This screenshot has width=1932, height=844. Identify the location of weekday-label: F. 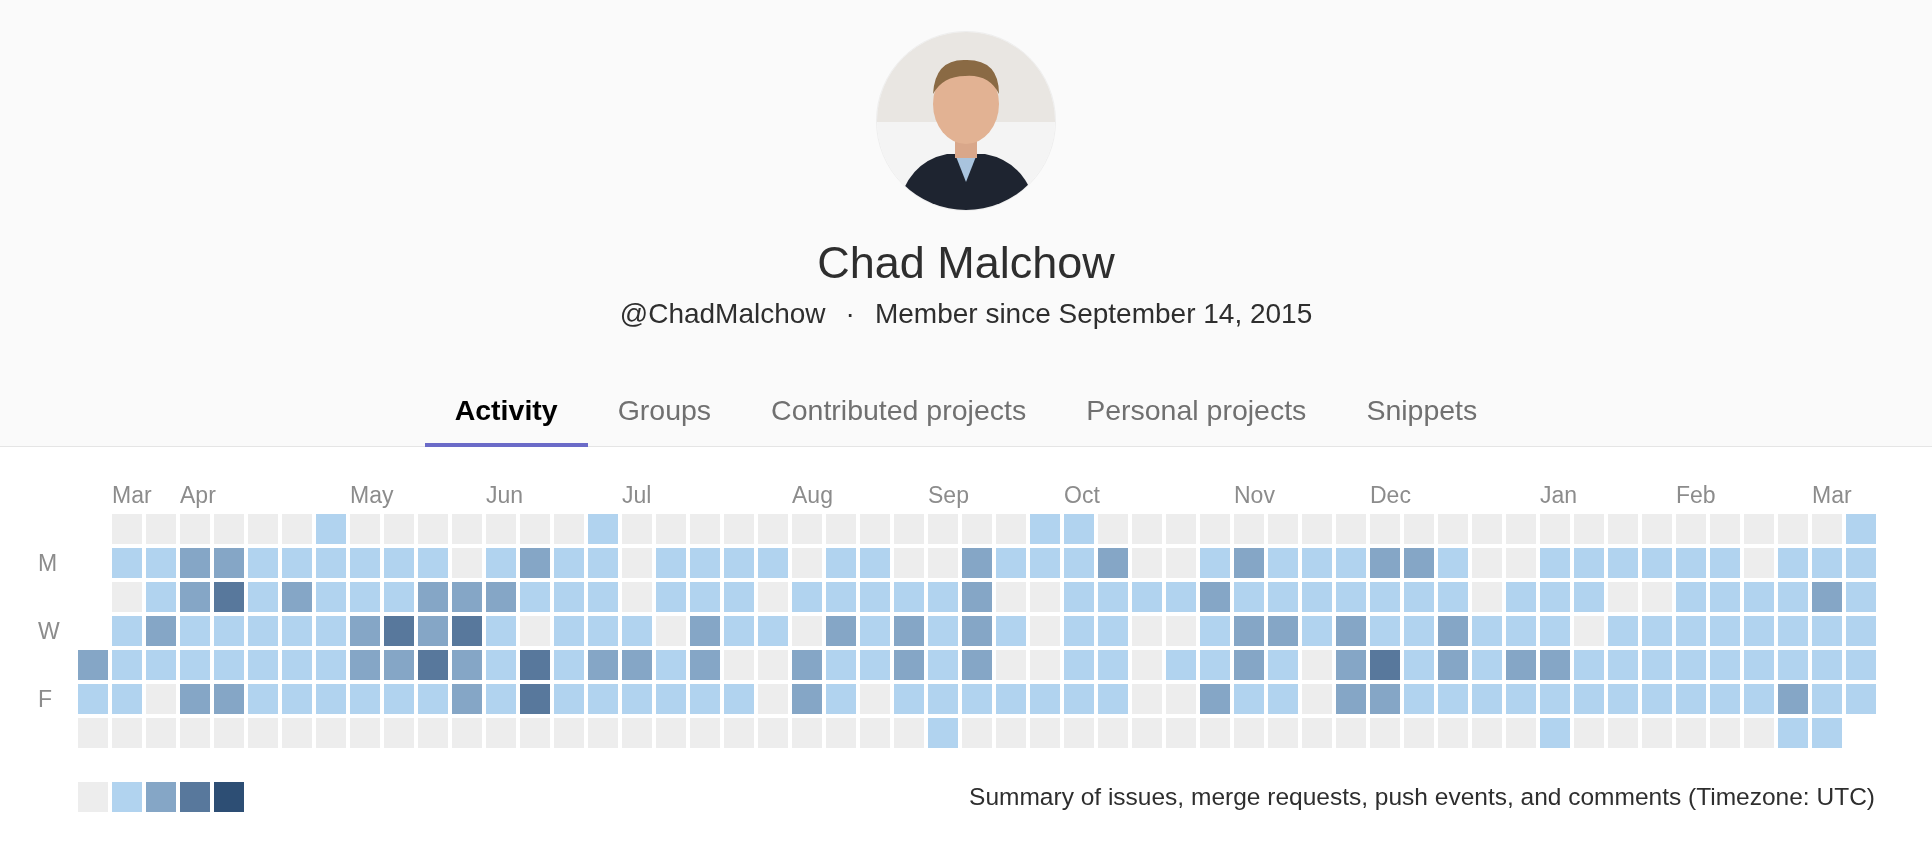
(45, 699).